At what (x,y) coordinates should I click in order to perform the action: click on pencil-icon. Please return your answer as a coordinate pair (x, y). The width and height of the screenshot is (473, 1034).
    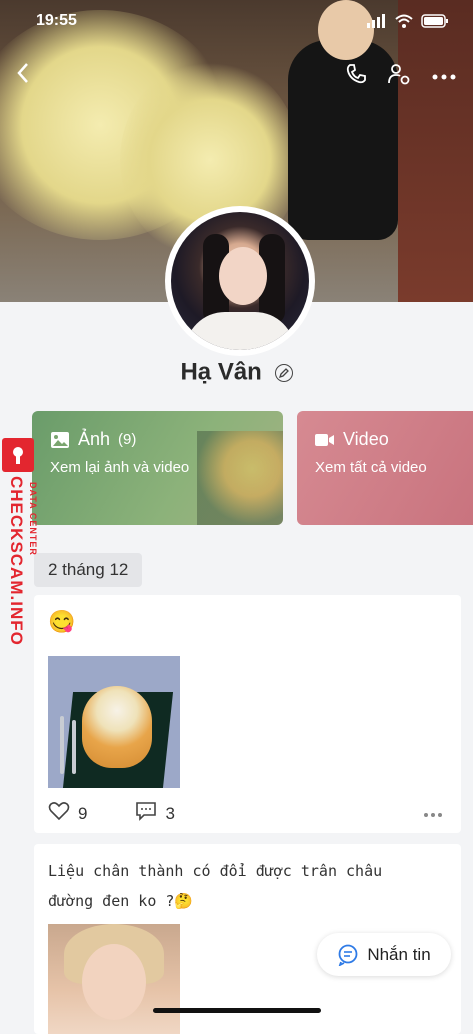
    Looking at the image, I should click on (283, 372).